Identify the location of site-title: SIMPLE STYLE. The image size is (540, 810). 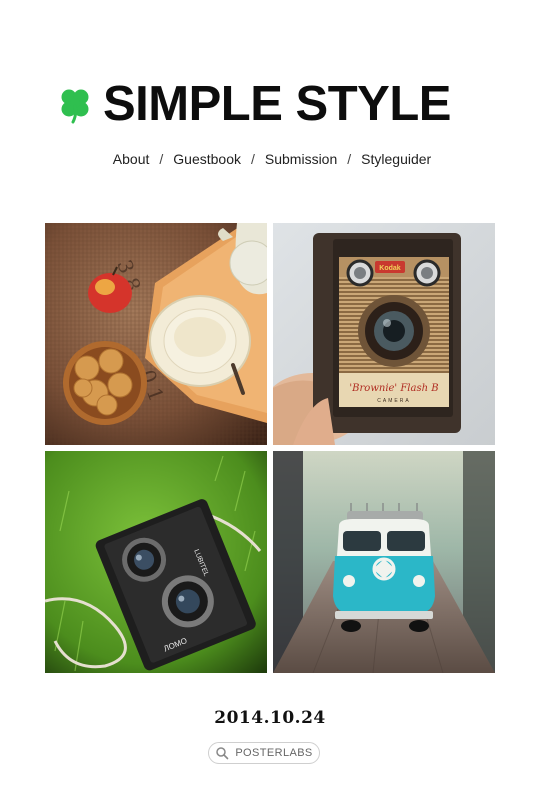
(277, 104).